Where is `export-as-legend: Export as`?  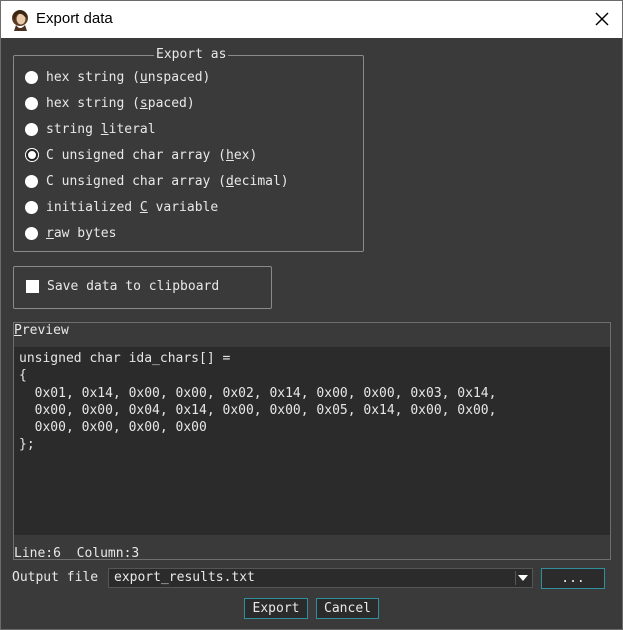
export-as-legend: Export as is located at coordinates (191, 55).